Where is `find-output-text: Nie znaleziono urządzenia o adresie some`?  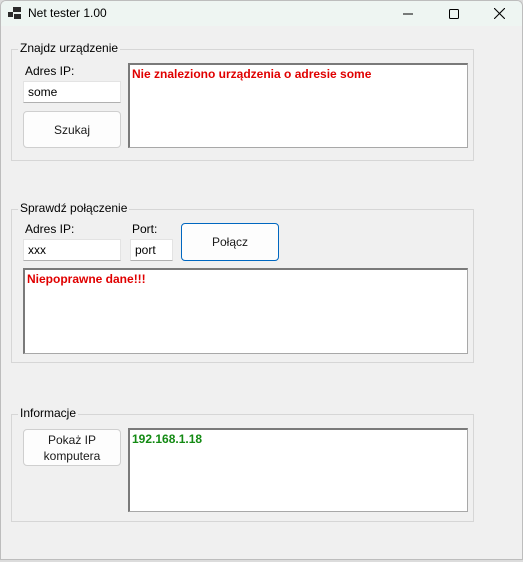 find-output-text: Nie znaleziono urządzenia o adresie some is located at coordinates (252, 74).